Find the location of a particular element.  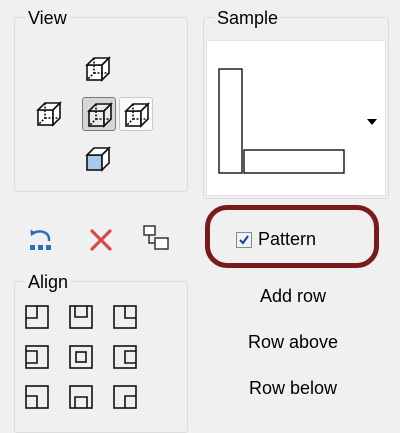

view-right-cube-icon is located at coordinates (136, 114).